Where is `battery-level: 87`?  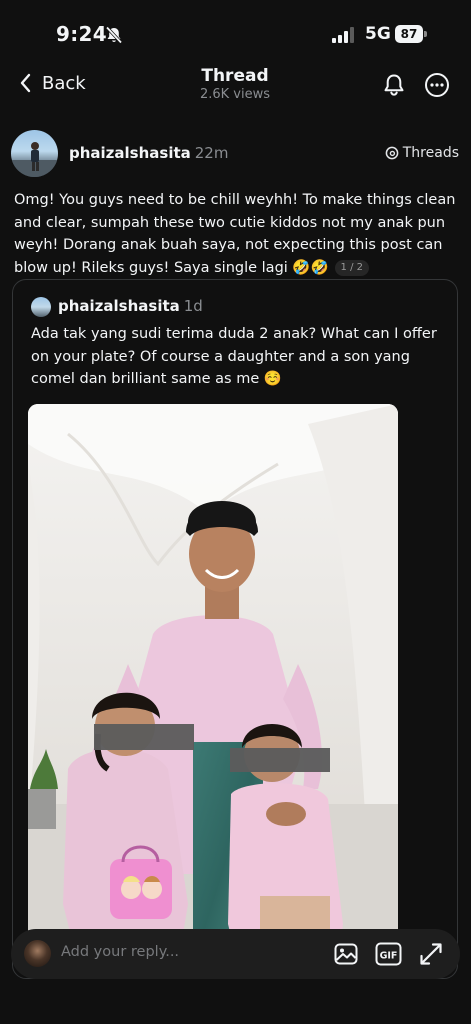 battery-level: 87 is located at coordinates (409, 34).